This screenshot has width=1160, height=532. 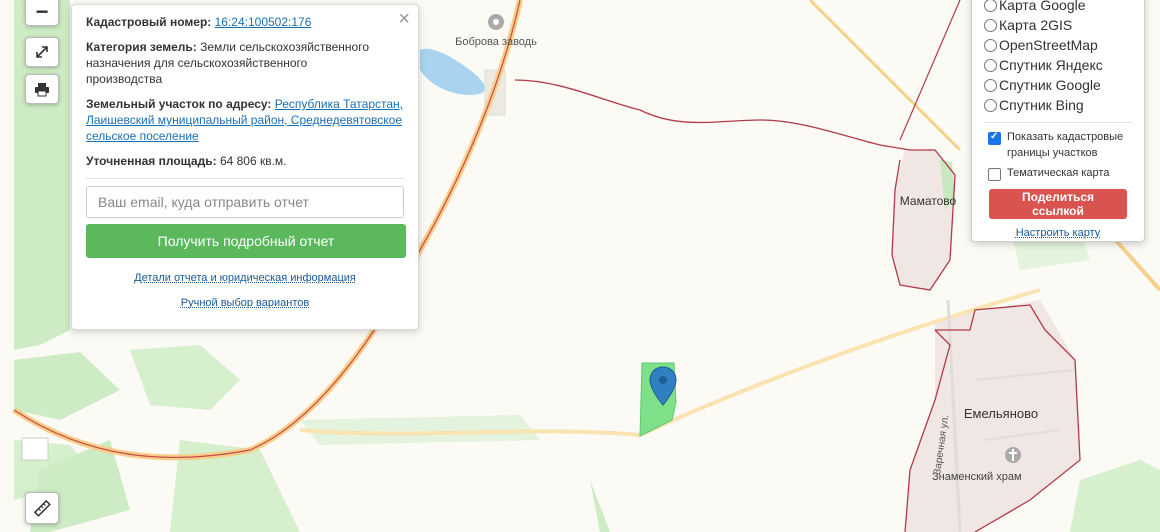 I want to click on setup-map-link: Настроить карту, so click(x=1058, y=233).